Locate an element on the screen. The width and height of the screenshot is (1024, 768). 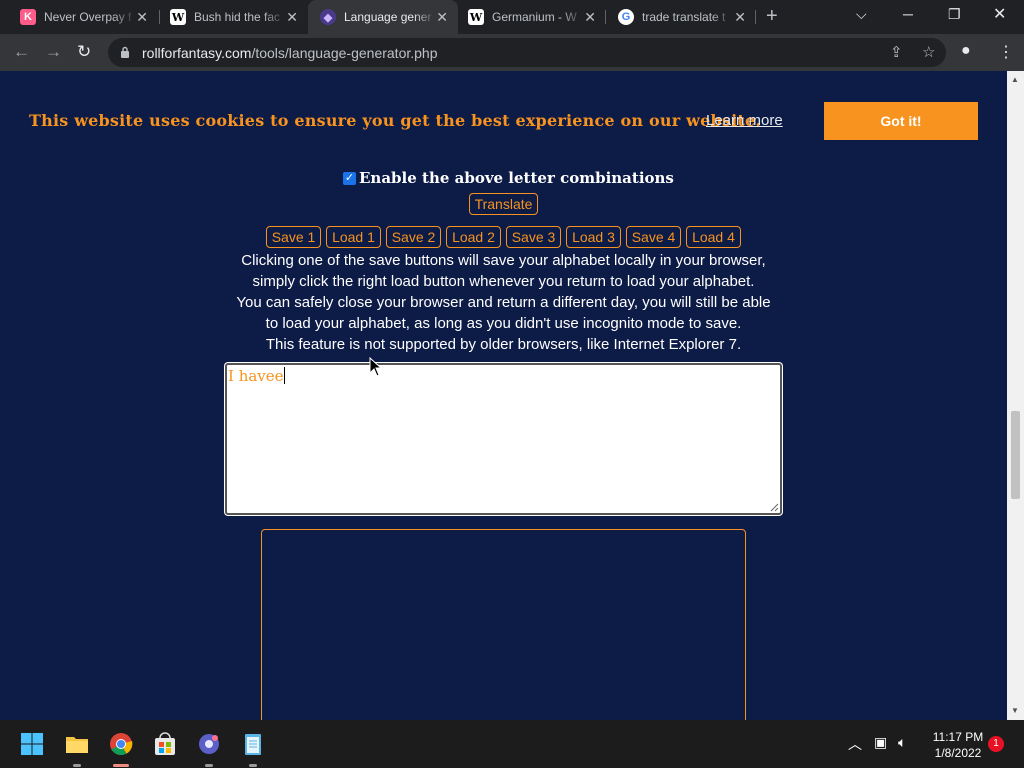
load-2-button: Load 2 is located at coordinates (473, 237).